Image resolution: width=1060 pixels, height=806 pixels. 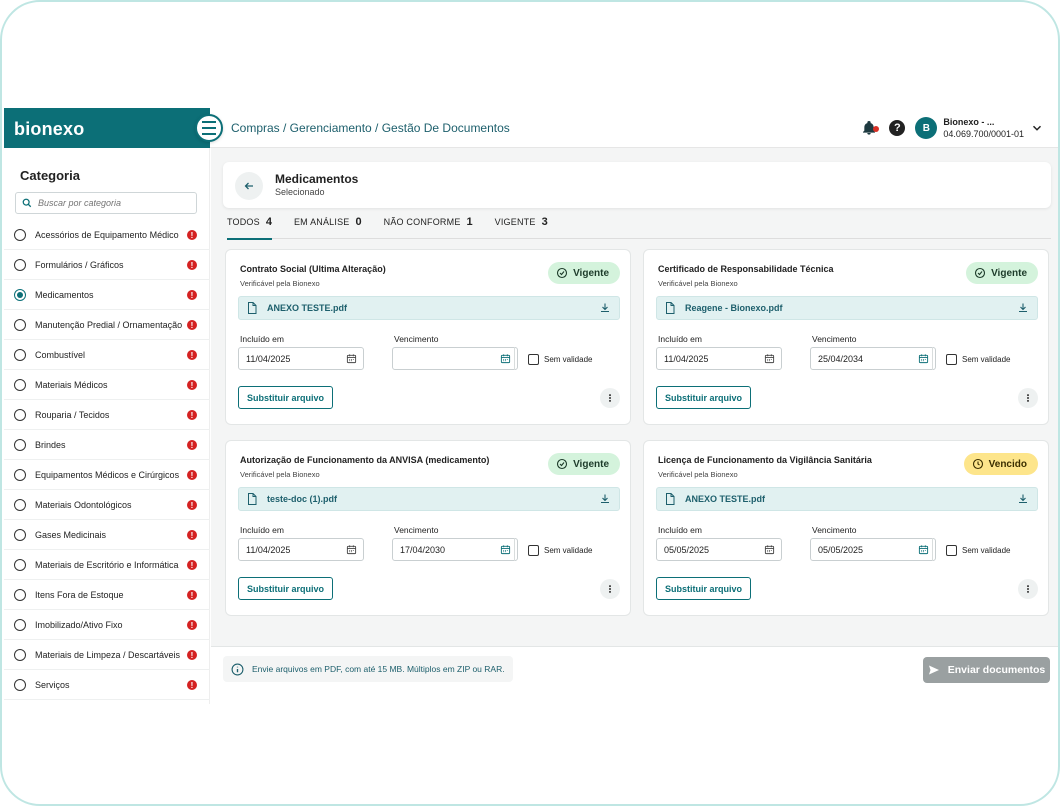 What do you see at coordinates (107, 445) in the screenshot?
I see `category-item: Brindes!` at bounding box center [107, 445].